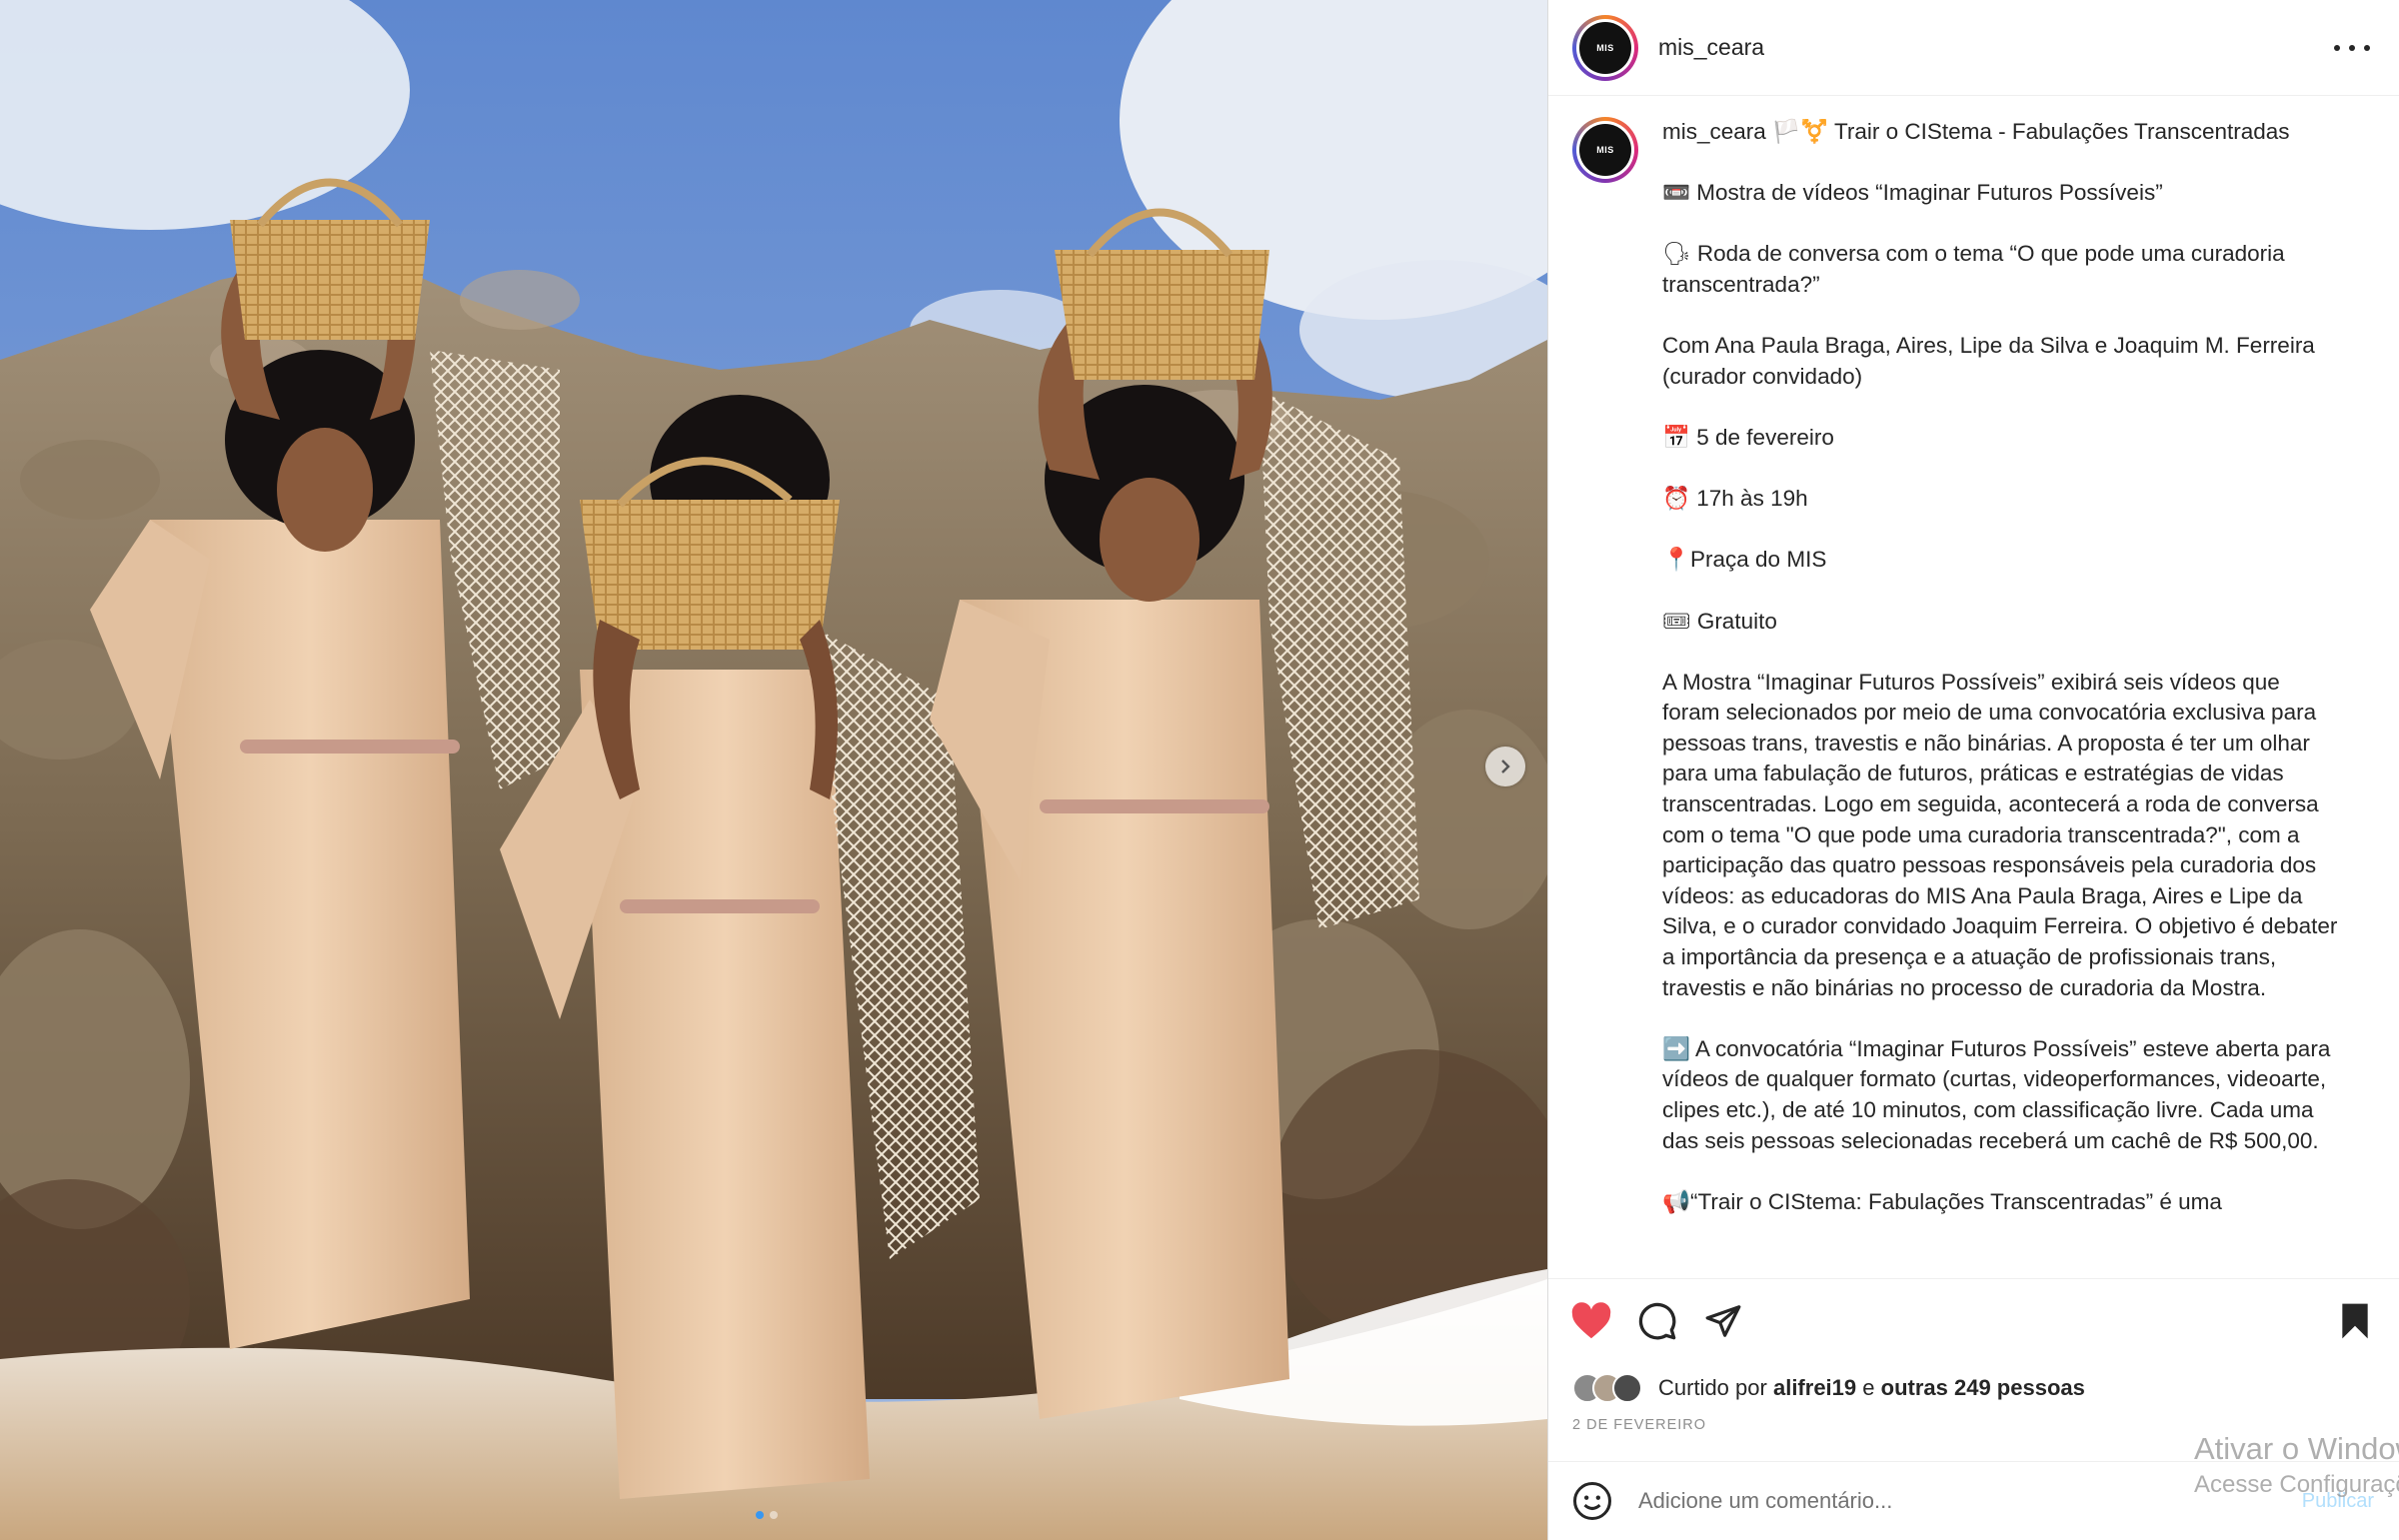  What do you see at coordinates (1711, 47) in the screenshot?
I see `header-username: mis_ceara` at bounding box center [1711, 47].